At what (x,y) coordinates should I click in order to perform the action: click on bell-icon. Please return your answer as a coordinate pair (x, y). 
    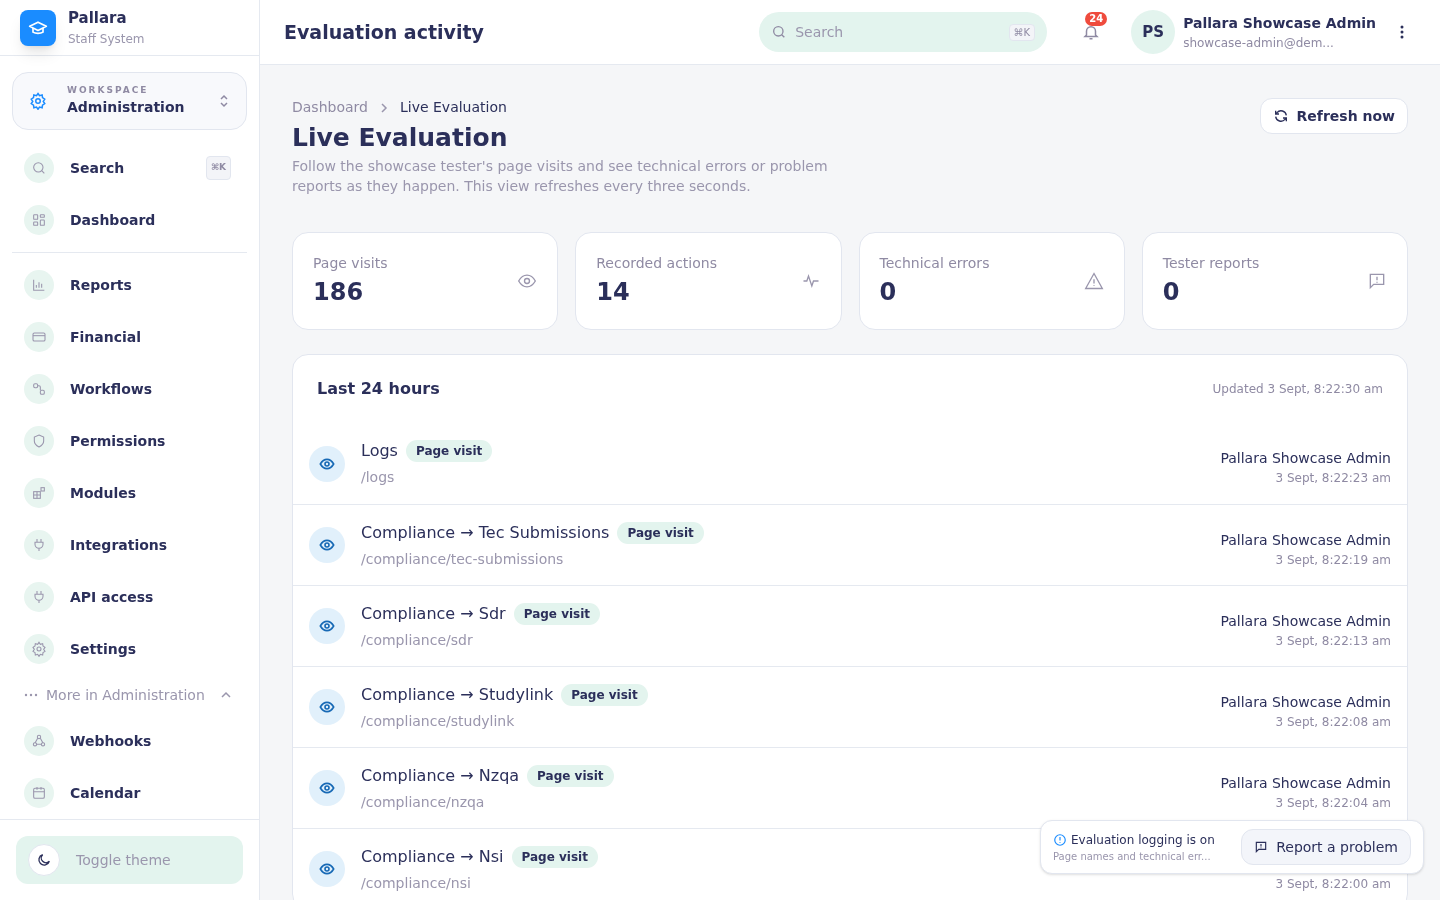
    Looking at the image, I should click on (1091, 32).